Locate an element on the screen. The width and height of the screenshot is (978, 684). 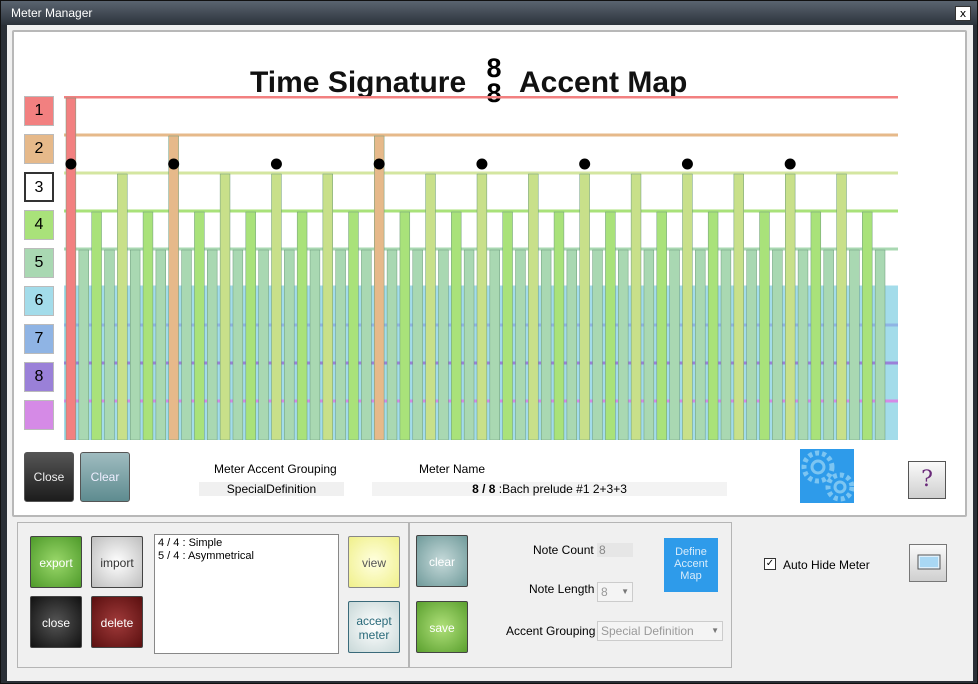
delete-button: delete is located at coordinates (117, 622).